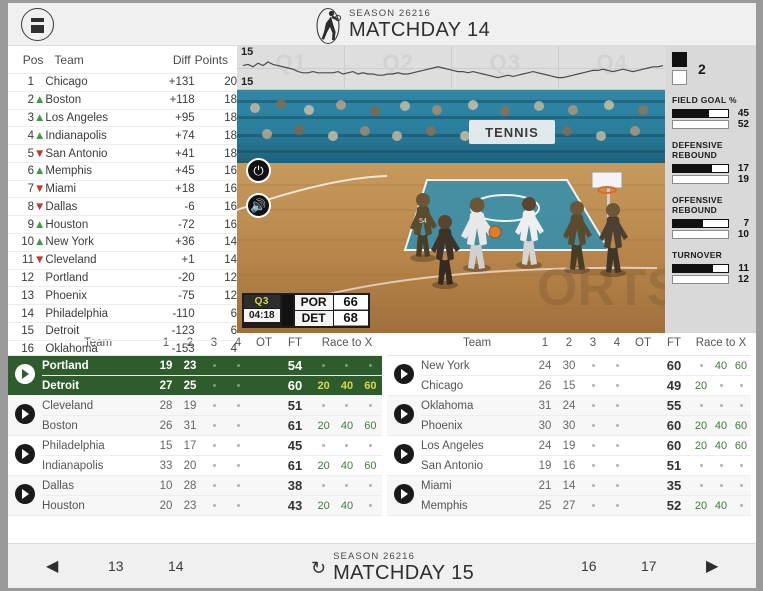 The image size is (763, 591). What do you see at coordinates (545, 425) in the screenshot?
I see `match-q1: 30` at bounding box center [545, 425].